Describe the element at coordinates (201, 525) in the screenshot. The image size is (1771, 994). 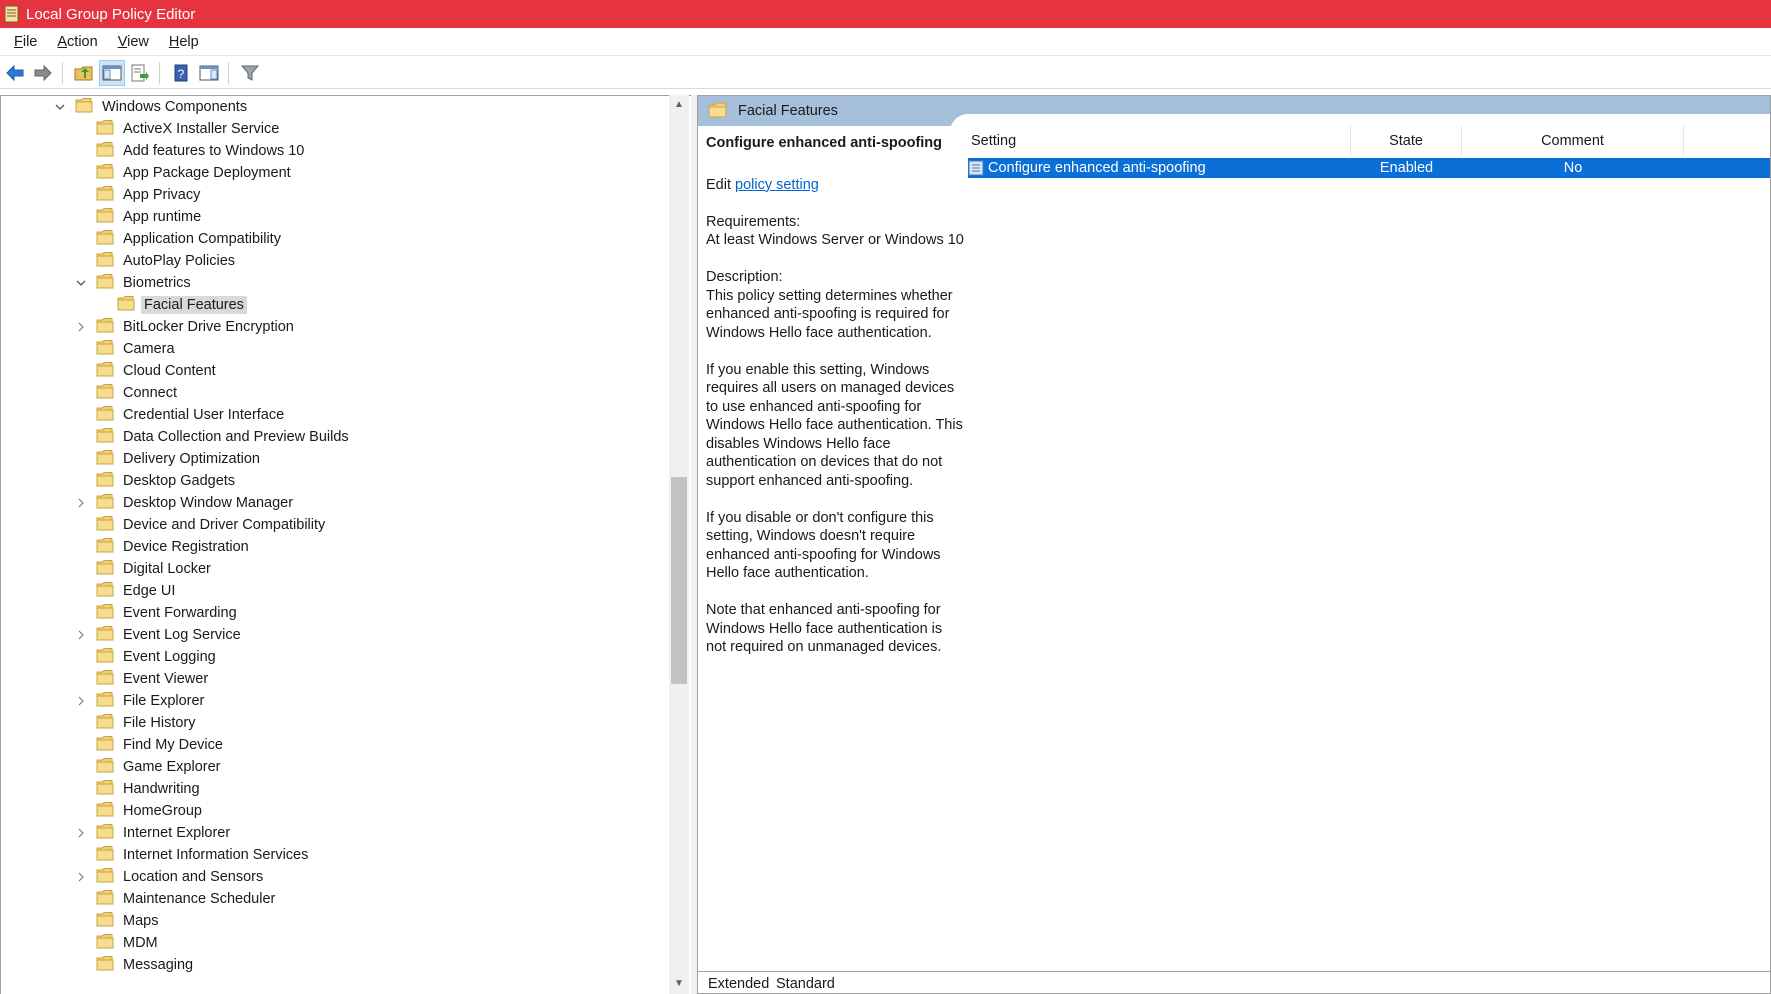
I see `tree-item: Device and Driver Compatibility` at that location.